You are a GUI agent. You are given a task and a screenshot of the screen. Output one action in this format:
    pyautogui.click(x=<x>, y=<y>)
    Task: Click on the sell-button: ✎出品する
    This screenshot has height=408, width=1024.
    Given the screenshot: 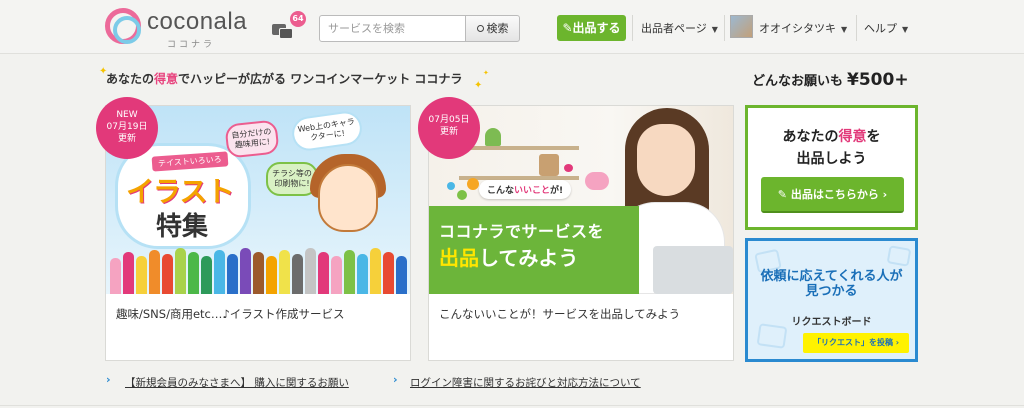 What is the action you would take?
    pyautogui.click(x=591, y=28)
    